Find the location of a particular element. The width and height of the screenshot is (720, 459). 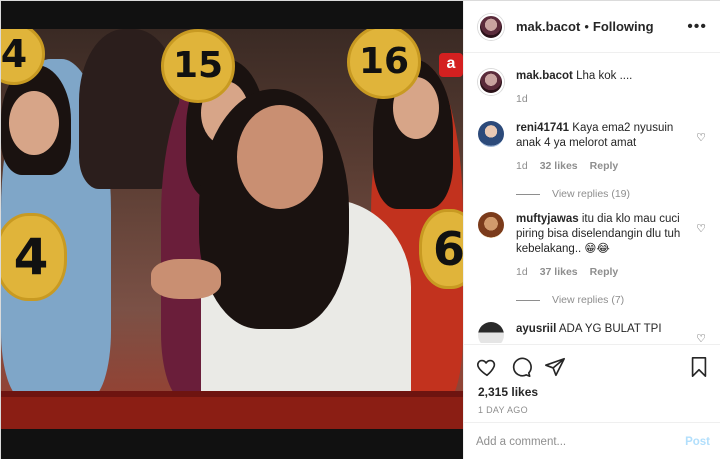

following-button: Following is located at coordinates (623, 26).